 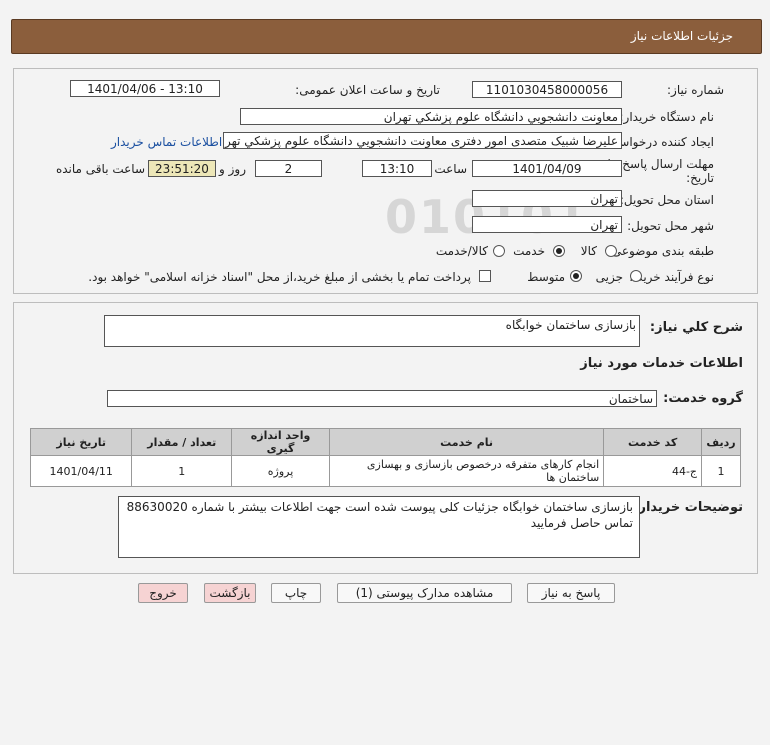 I want to click on cell-row: 1, so click(x=721, y=471).